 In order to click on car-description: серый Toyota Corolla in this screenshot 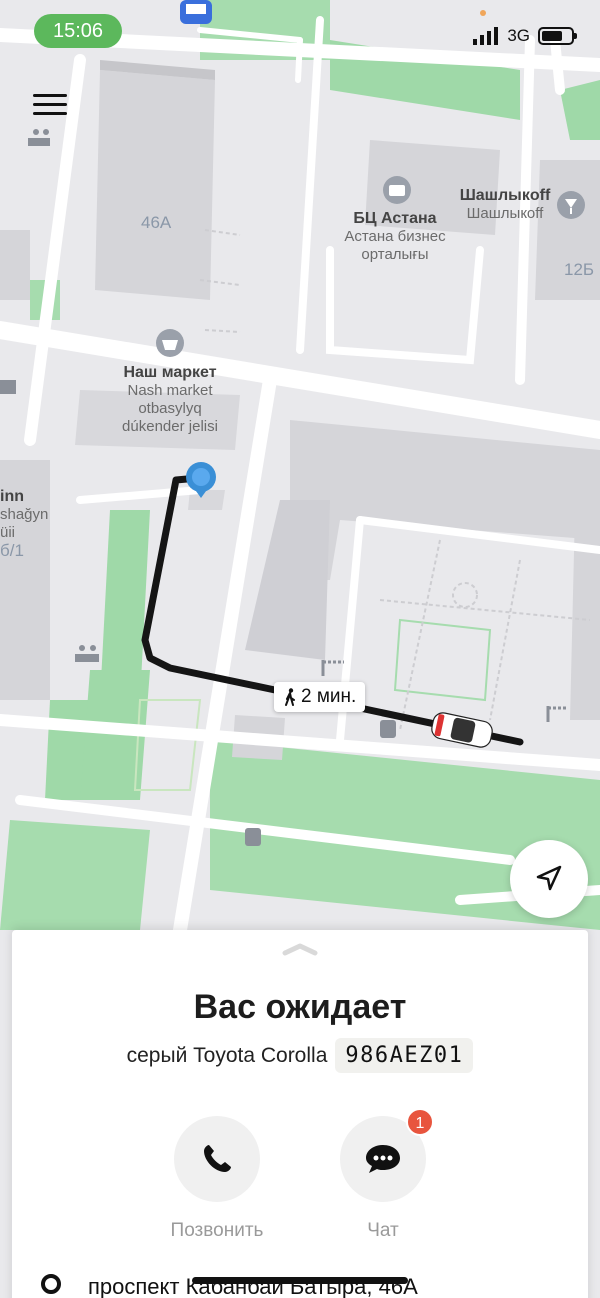, I will do `click(227, 1055)`.